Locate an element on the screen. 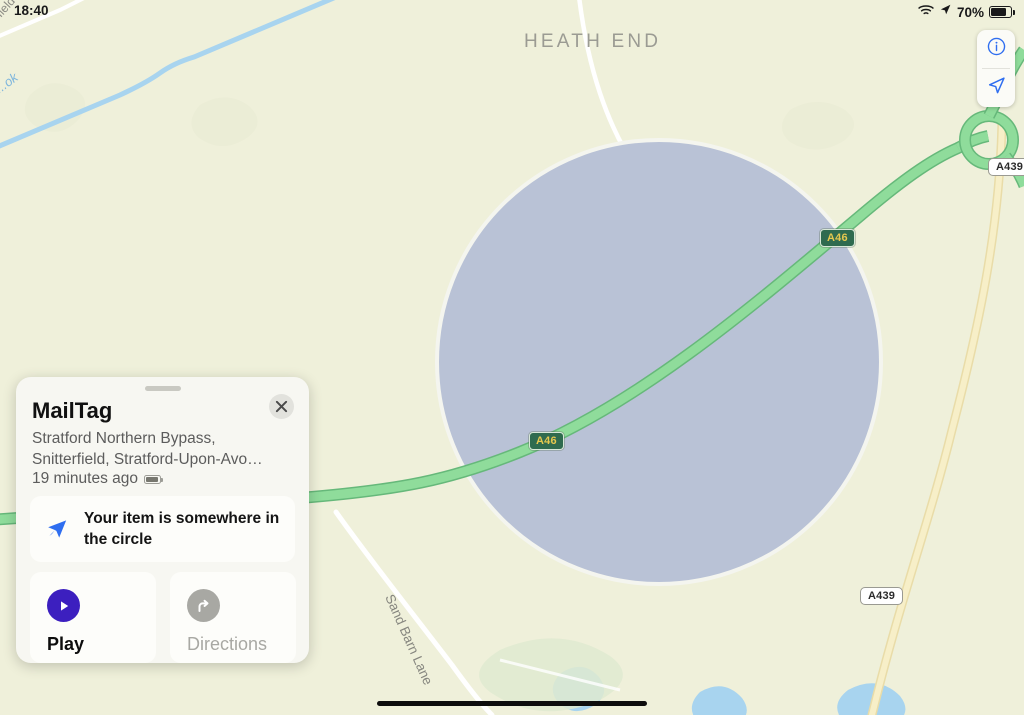 The height and width of the screenshot is (715, 1024). close-button is located at coordinates (281, 406).